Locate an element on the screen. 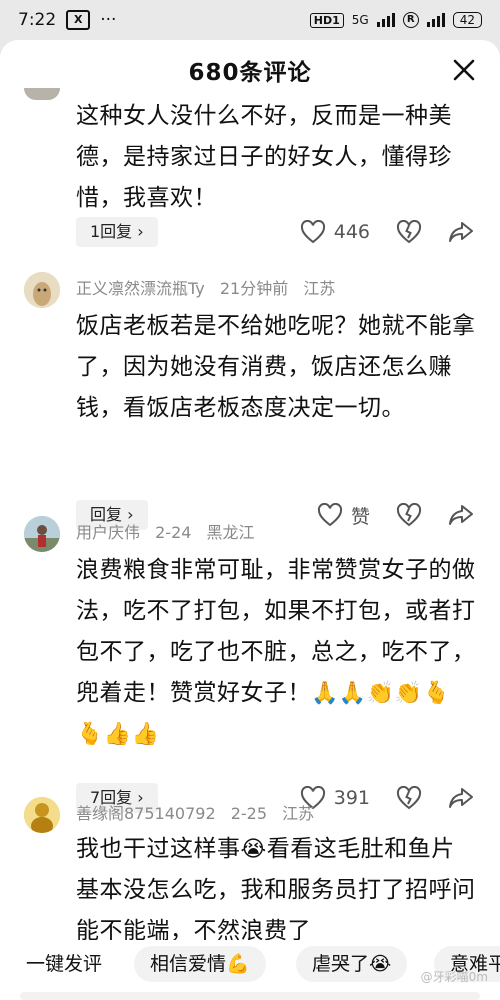 This screenshot has width=500, height=1000. comment-meta: 善缘阁875140792 2-25 江苏 is located at coordinates (200, 812).